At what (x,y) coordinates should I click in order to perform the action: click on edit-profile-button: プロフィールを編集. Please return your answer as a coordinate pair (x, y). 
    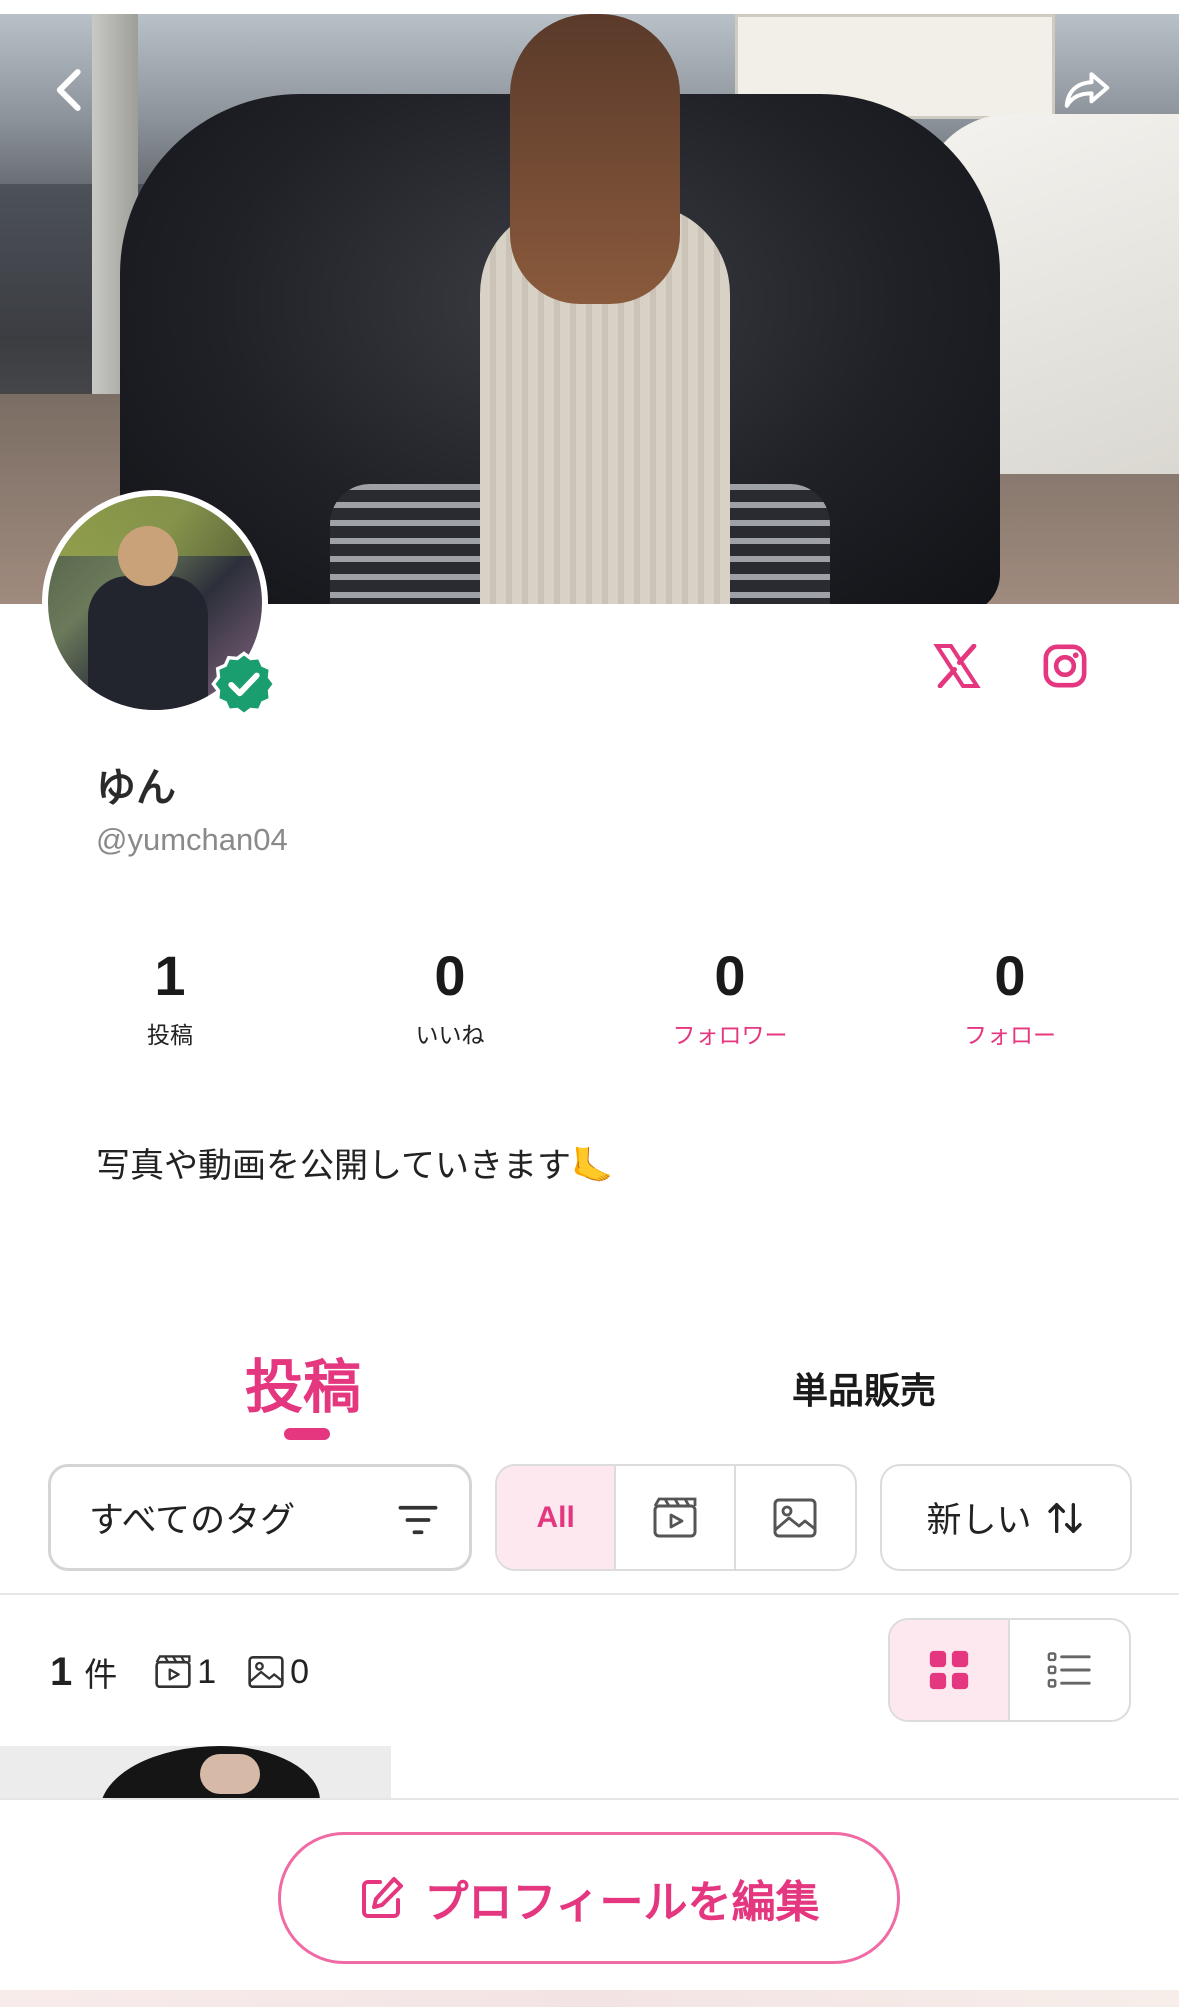
    Looking at the image, I should click on (589, 1898).